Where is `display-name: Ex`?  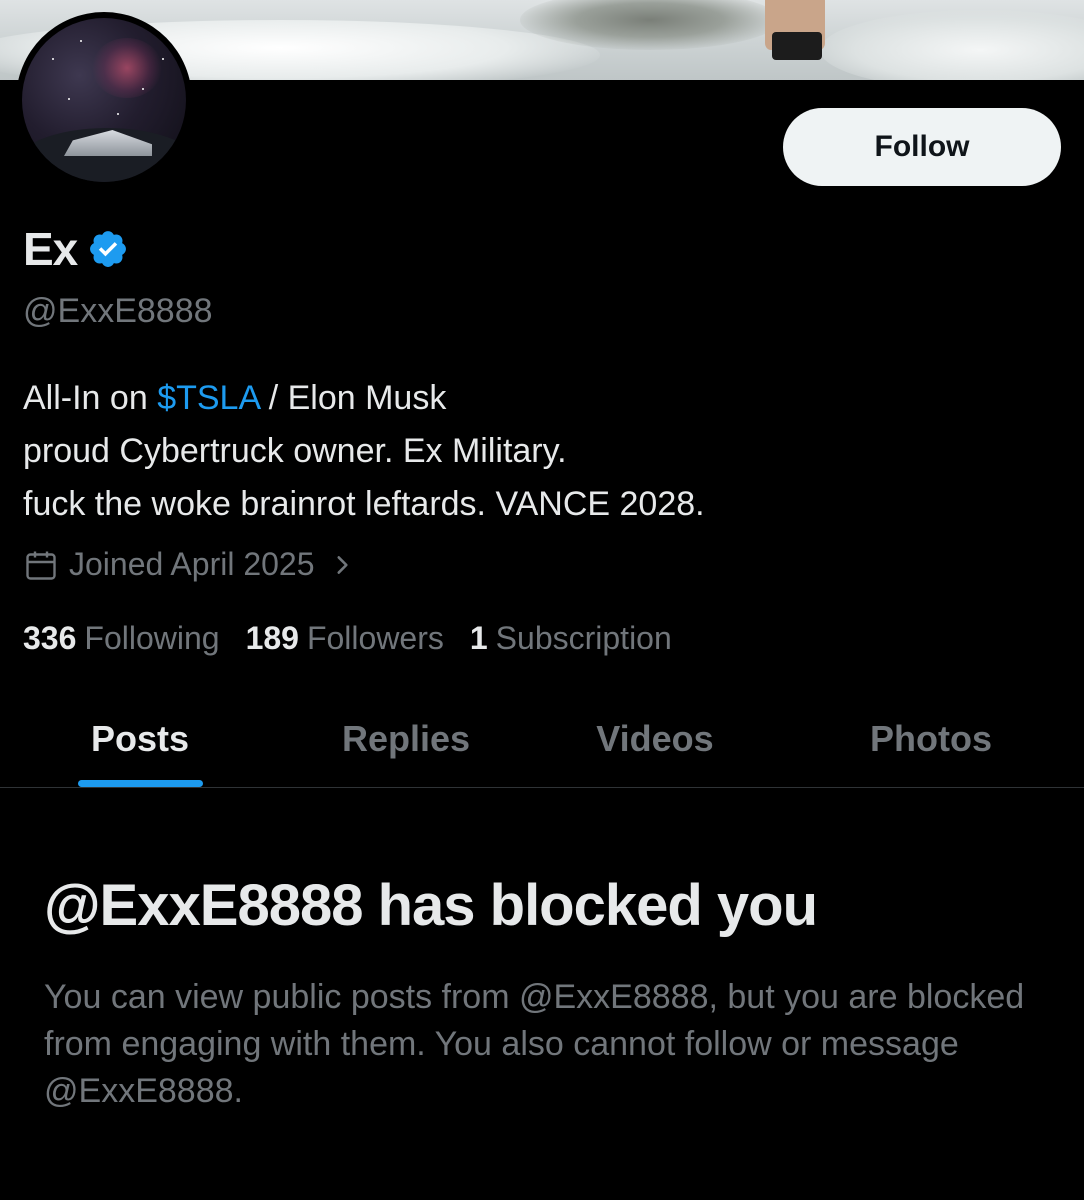
display-name: Ex is located at coordinates (50, 249).